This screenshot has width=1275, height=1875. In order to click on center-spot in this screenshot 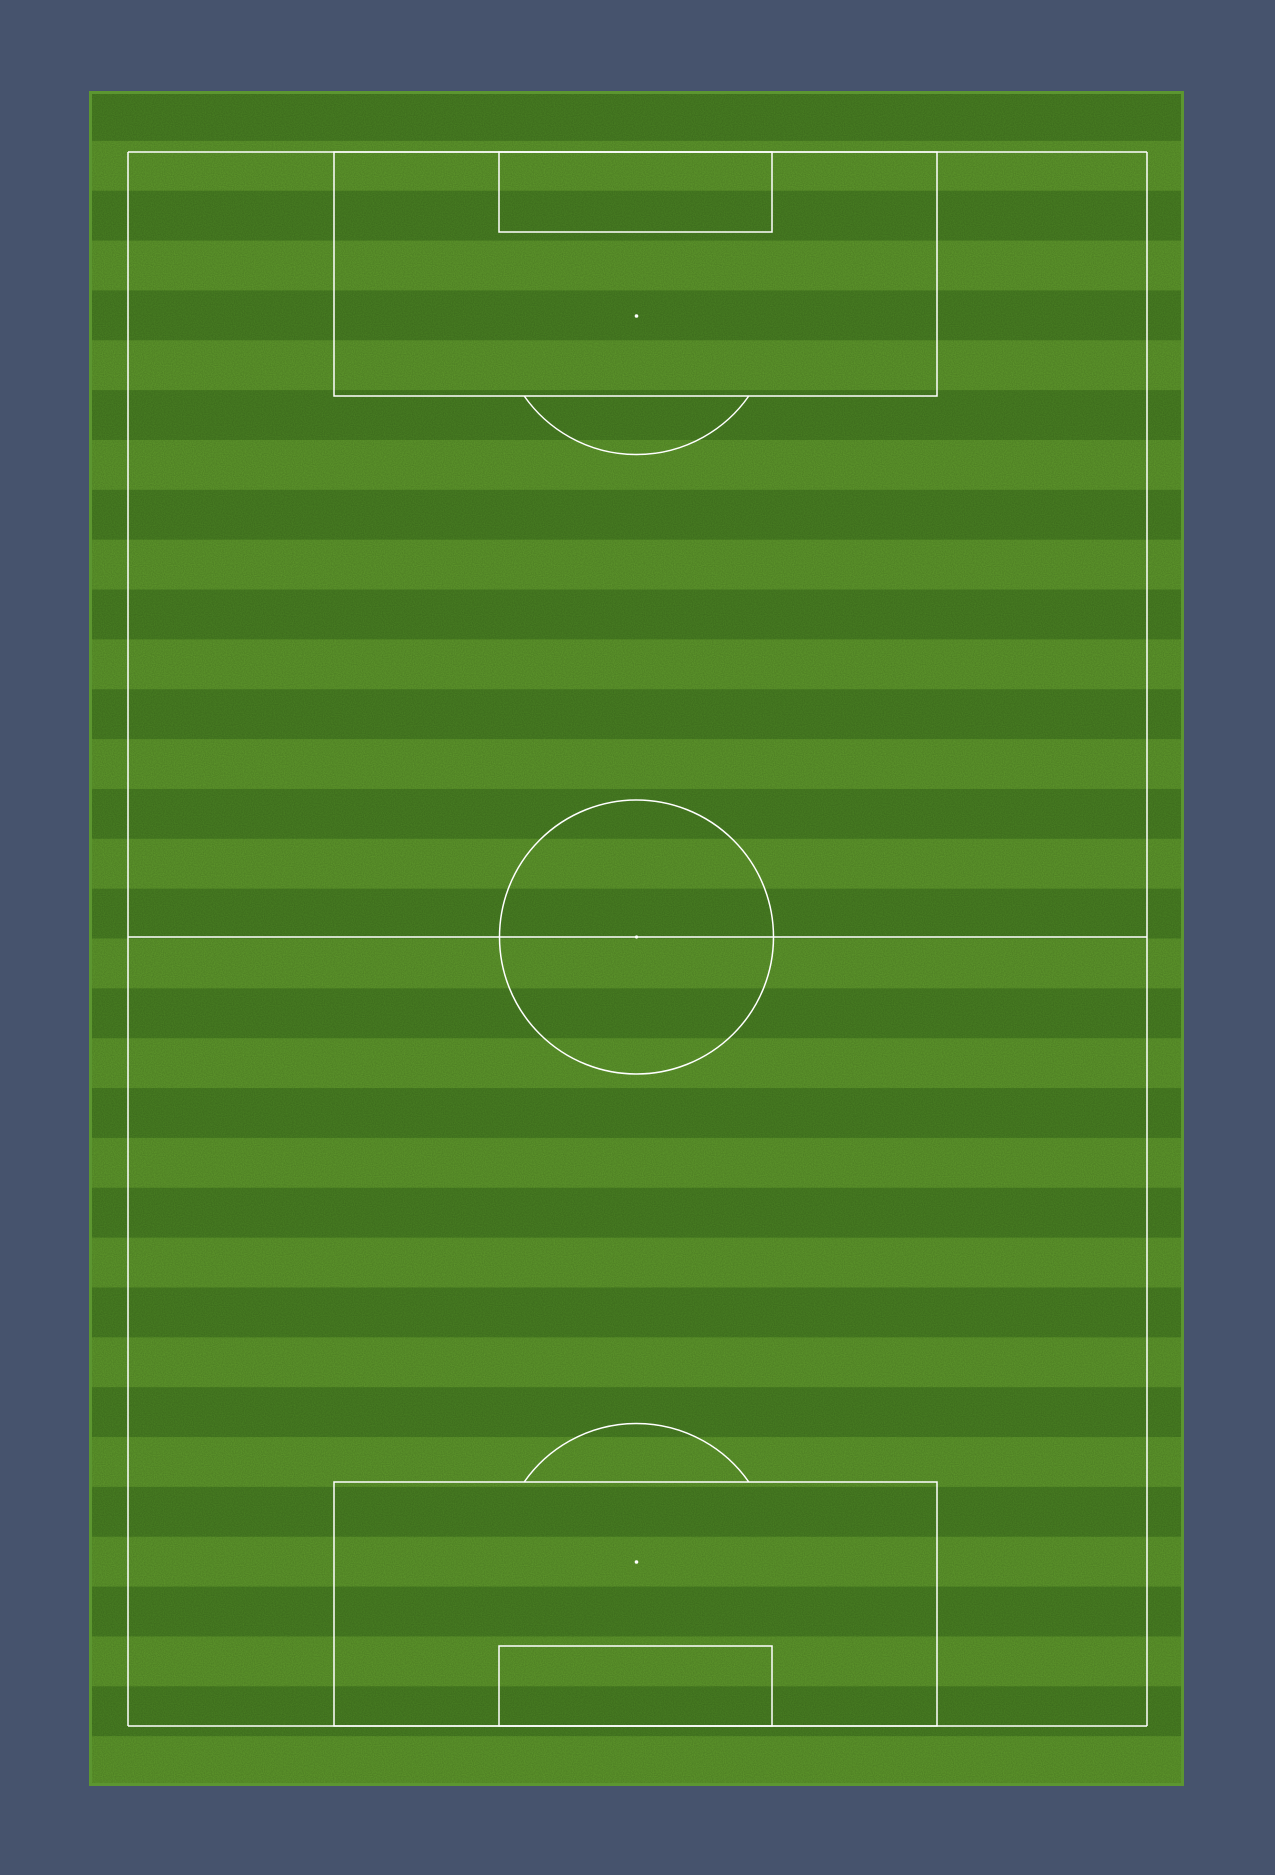, I will do `click(636, 937)`.